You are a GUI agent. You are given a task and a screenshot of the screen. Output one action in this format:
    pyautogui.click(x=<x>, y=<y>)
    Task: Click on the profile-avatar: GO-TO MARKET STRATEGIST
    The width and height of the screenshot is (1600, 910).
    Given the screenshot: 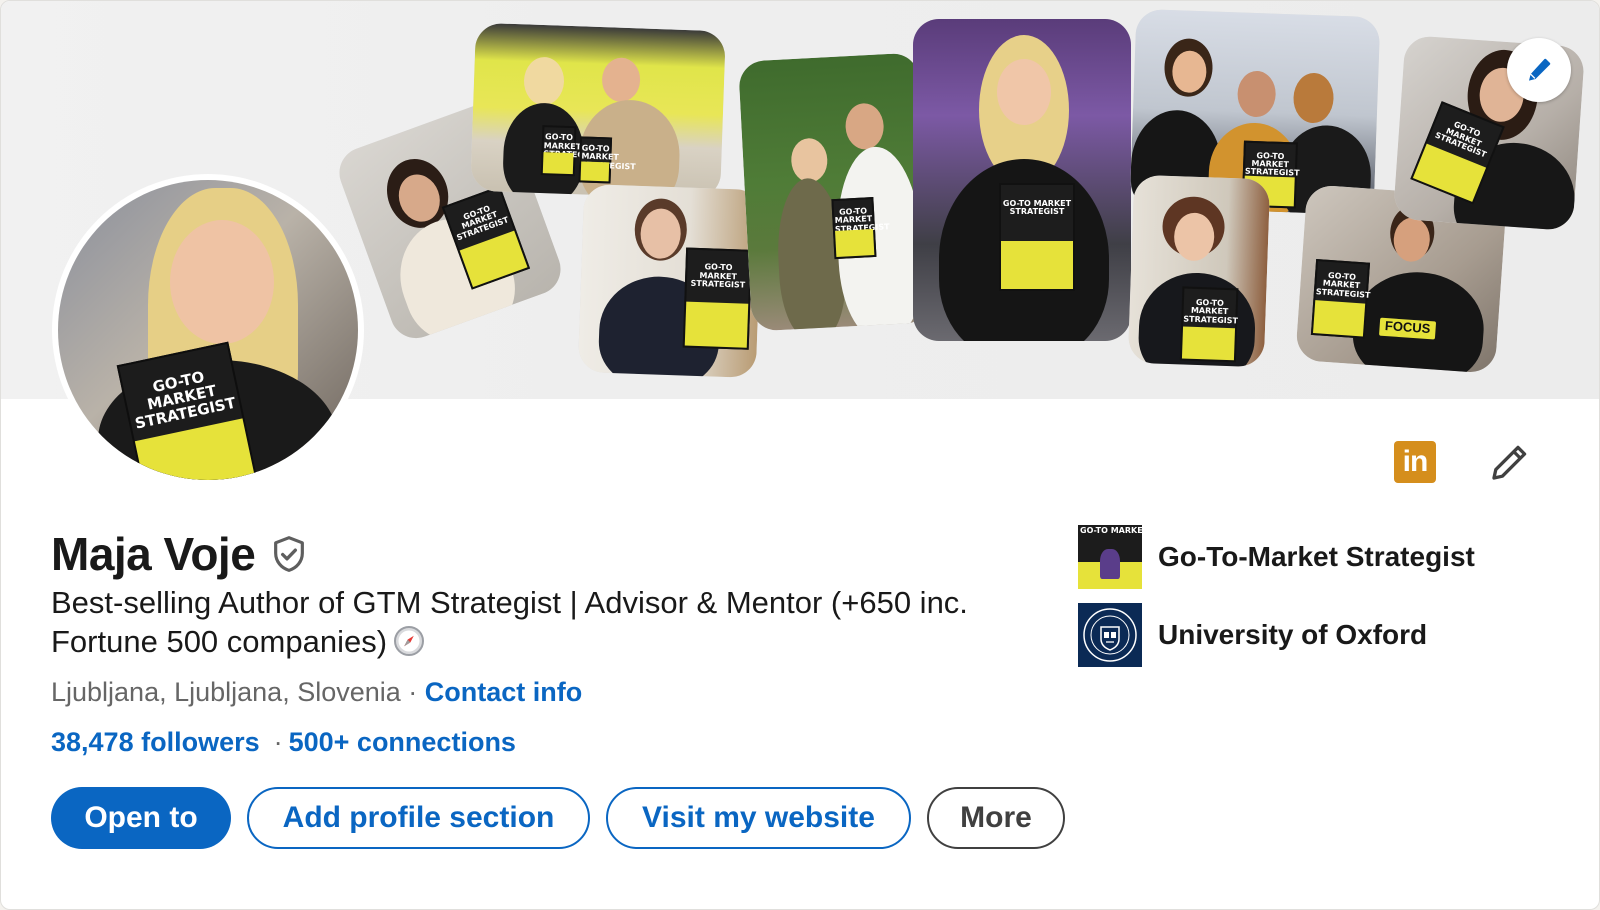 What is the action you would take?
    pyautogui.click(x=208, y=330)
    